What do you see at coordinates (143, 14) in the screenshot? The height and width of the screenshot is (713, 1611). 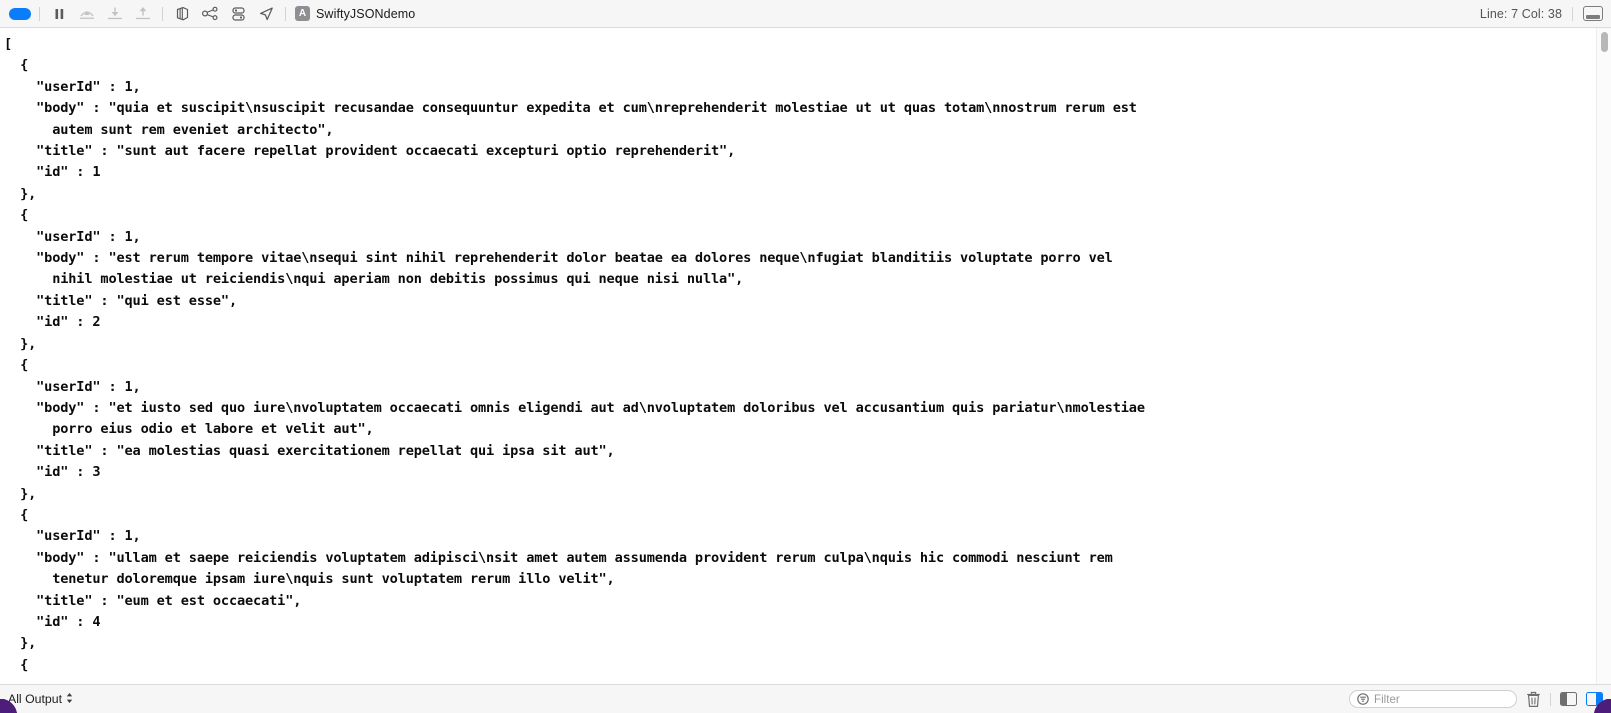 I see `step-out-icon` at bounding box center [143, 14].